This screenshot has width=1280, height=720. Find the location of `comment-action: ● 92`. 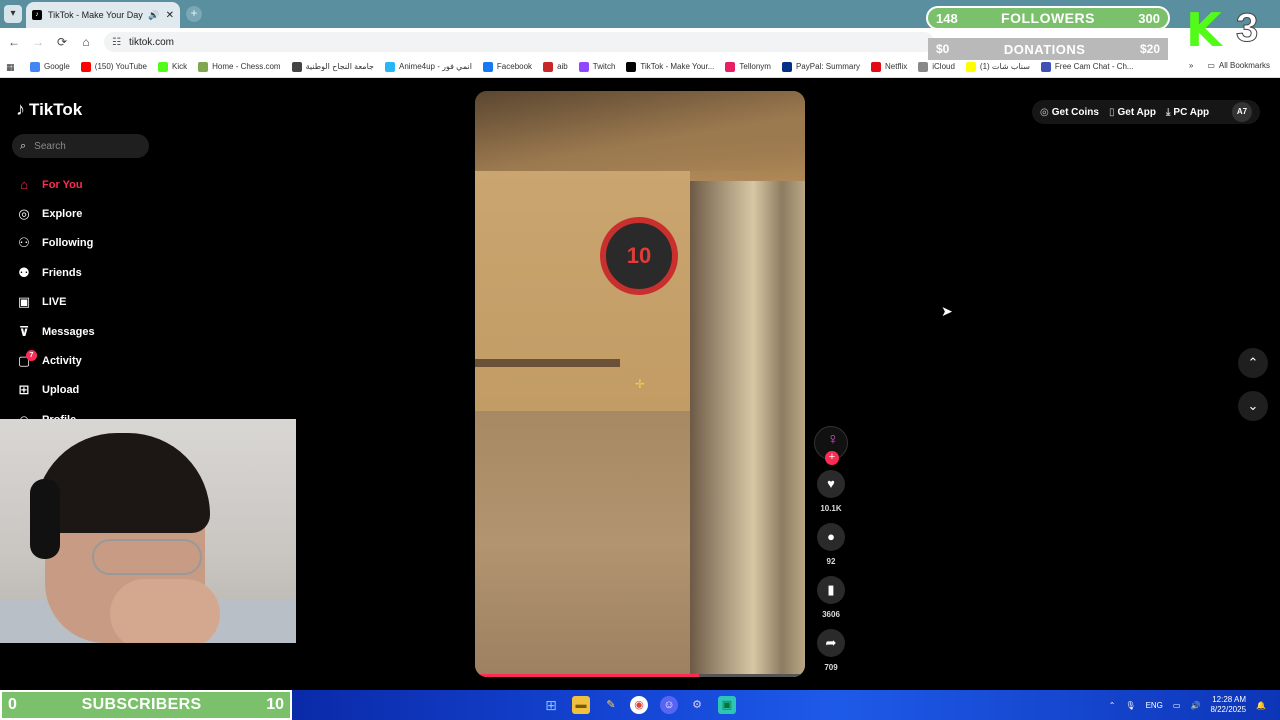

comment-action: ● 92 is located at coordinates (831, 544).